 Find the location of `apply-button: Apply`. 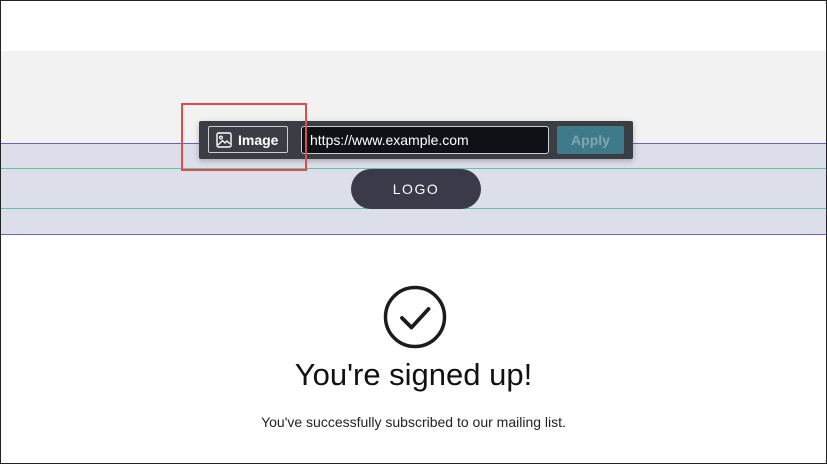

apply-button: Apply is located at coordinates (590, 140).